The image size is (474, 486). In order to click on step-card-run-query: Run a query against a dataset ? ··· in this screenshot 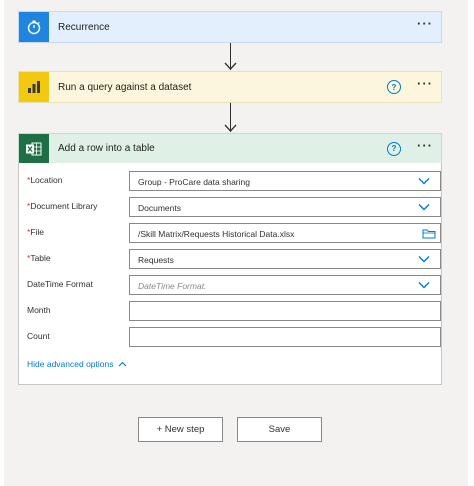, I will do `click(230, 87)`.